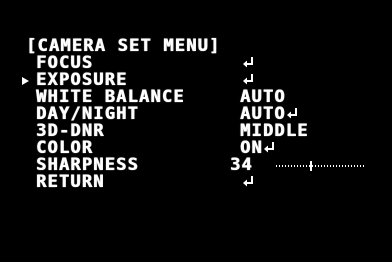 The height and width of the screenshot is (262, 392). What do you see at coordinates (196, 182) in the screenshot?
I see `menu-item-return: RETURN` at bounding box center [196, 182].